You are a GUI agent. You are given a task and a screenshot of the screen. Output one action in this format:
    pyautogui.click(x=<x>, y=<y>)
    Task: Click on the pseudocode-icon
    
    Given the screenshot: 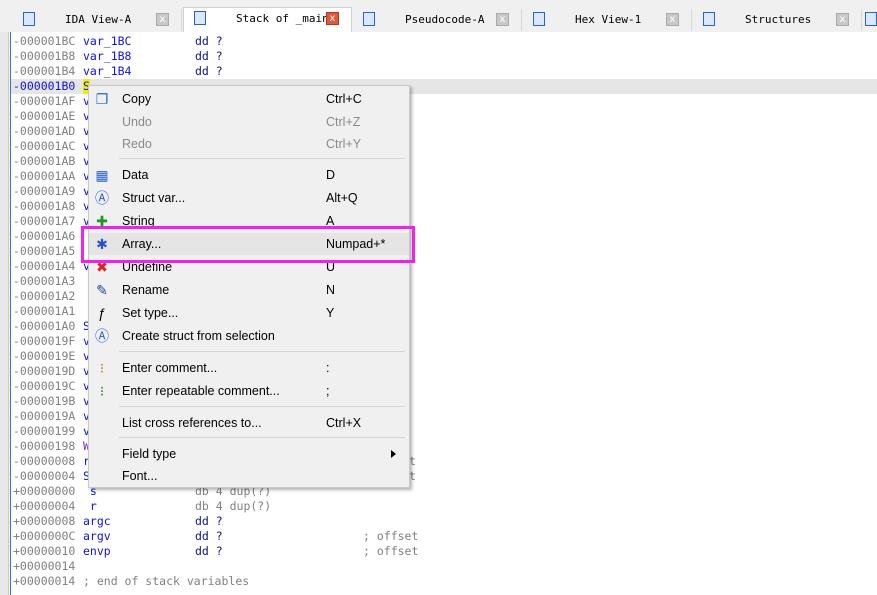 What is the action you would take?
    pyautogui.click(x=369, y=19)
    